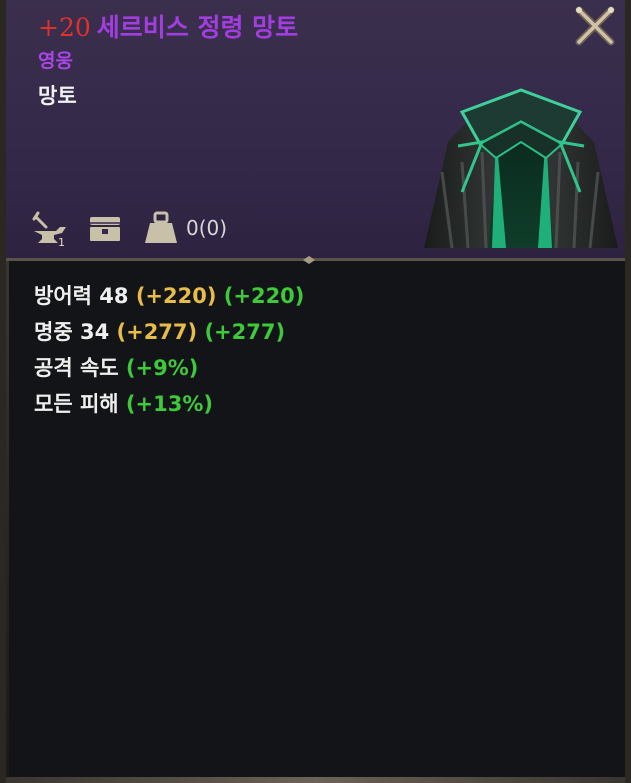 The image size is (631, 783). Describe the element at coordinates (55, 61) in the screenshot. I see `item-grade: 영웅` at that location.